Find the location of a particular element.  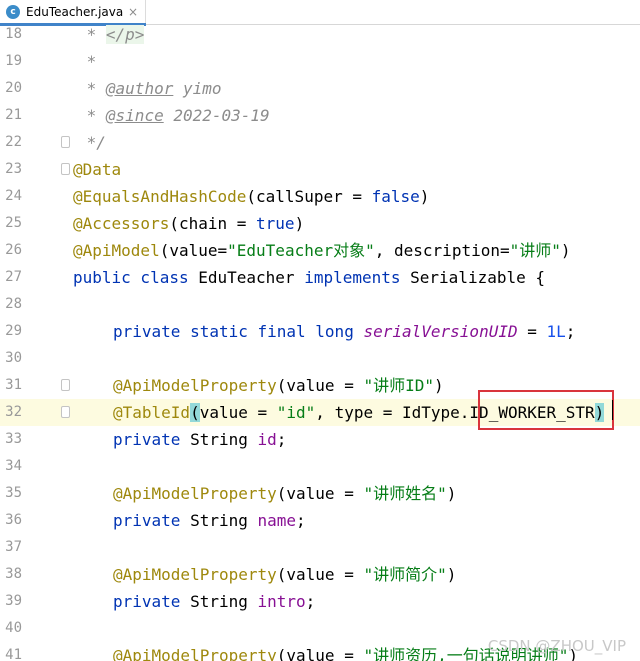

code-line: 22 */ is located at coordinates (320, 142).